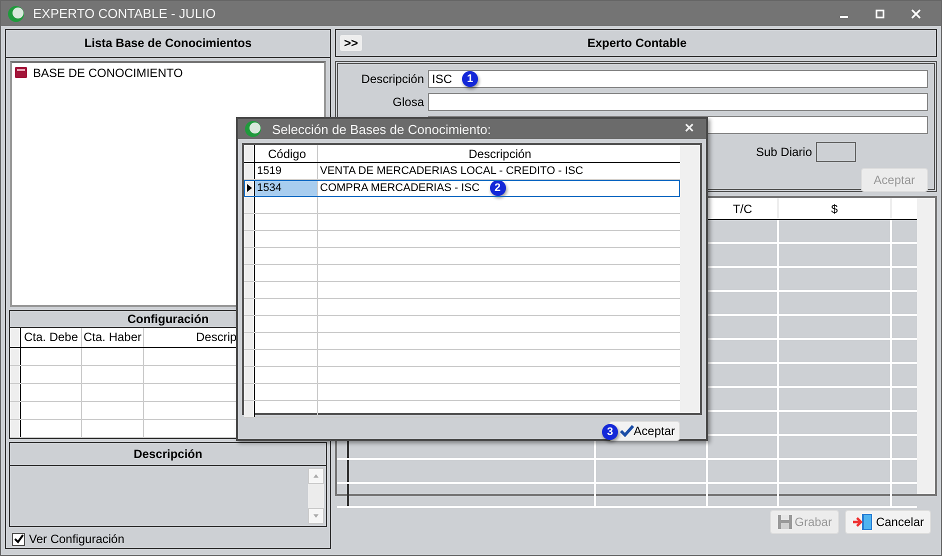 The image size is (942, 556). What do you see at coordinates (286, 153) in the screenshot?
I see `column-header: Código` at bounding box center [286, 153].